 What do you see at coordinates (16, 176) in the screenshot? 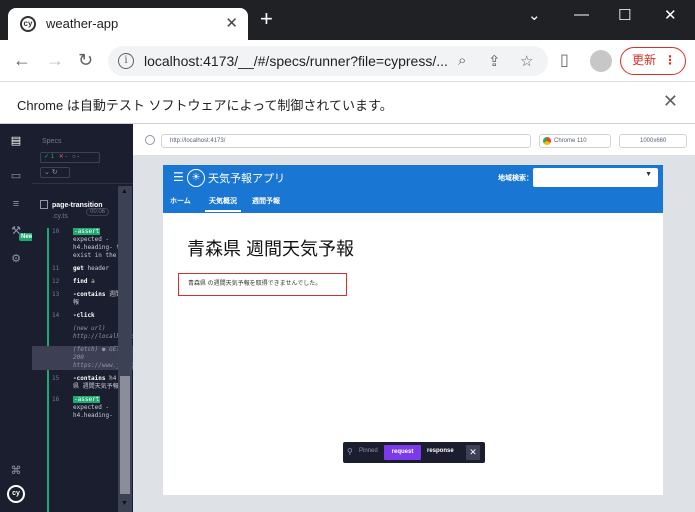
I see `runs-nav-icon: ▭` at bounding box center [16, 176].